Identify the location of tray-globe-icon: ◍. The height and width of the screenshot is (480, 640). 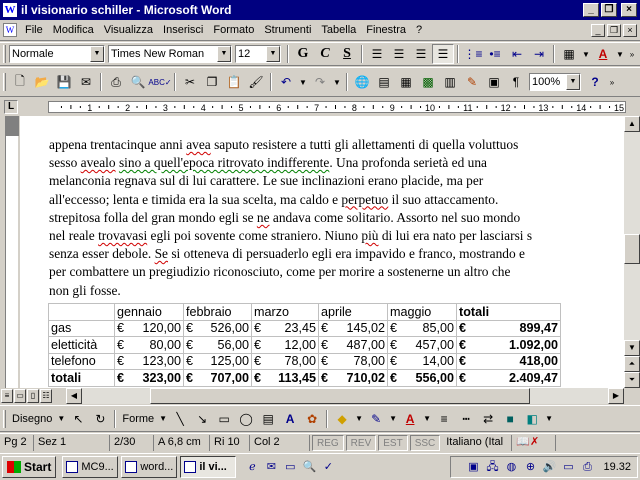
(511, 467).